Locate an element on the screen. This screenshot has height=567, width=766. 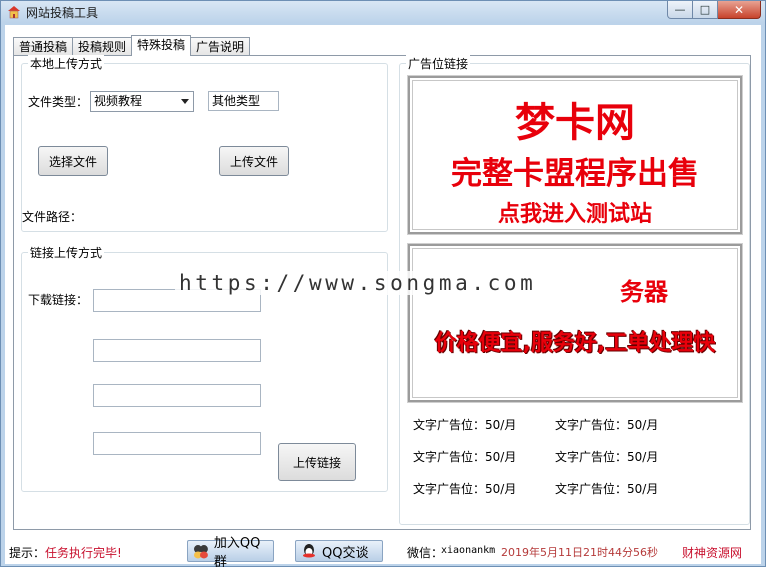
text-ad-5: 文字广告位：50/月 is located at coordinates (464, 488).